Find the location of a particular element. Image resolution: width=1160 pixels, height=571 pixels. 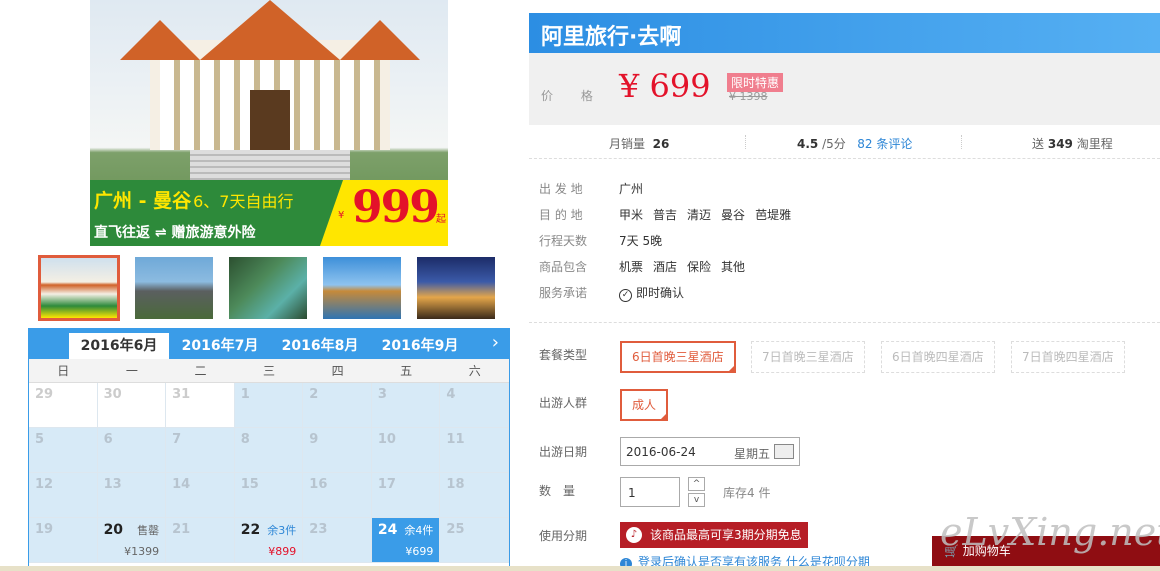

day-number: 5 is located at coordinates (40, 439).